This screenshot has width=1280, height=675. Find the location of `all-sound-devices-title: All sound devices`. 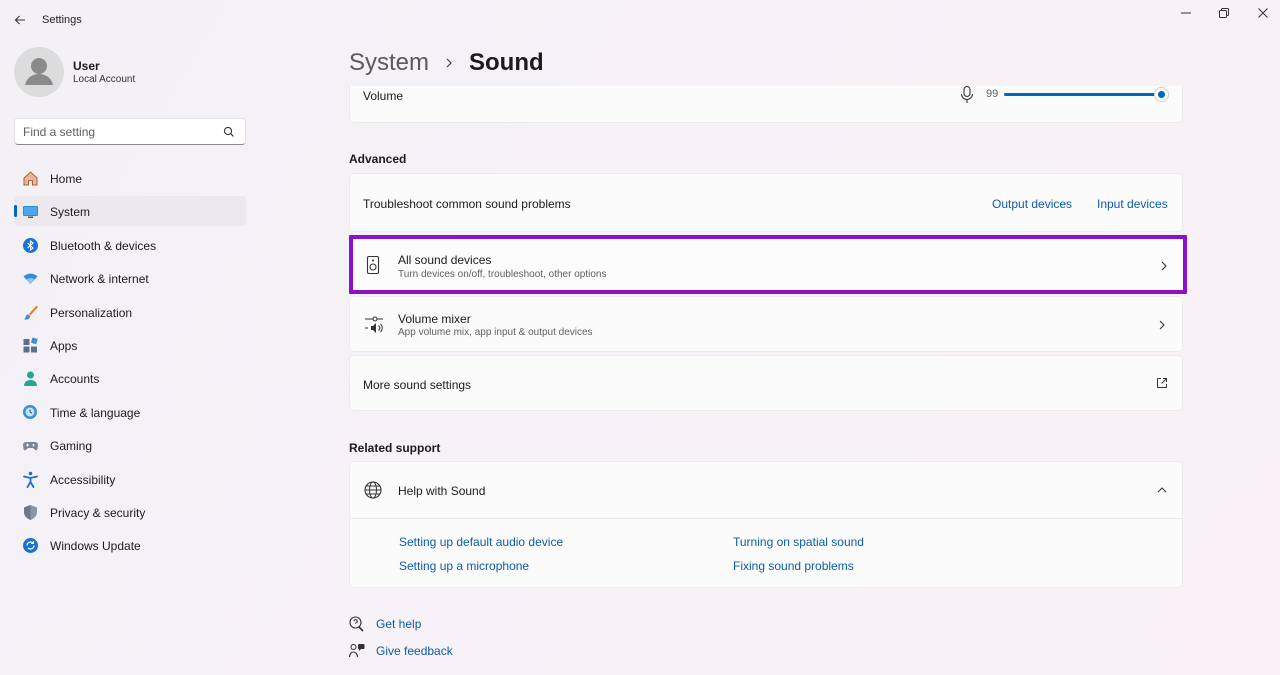

all-sound-devices-title: All sound devices is located at coordinates (445, 260).